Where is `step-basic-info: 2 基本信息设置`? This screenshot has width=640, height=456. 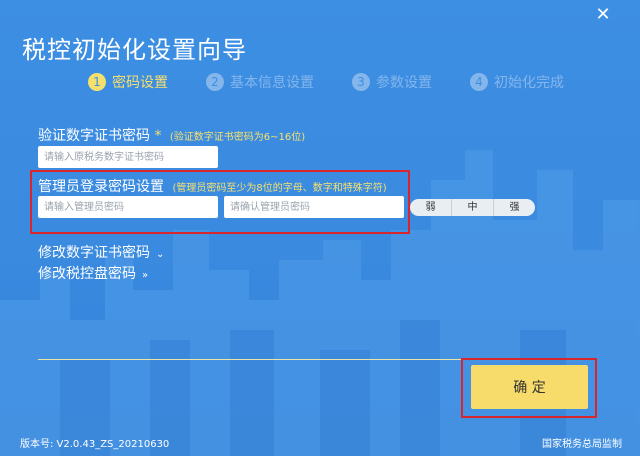 step-basic-info: 2 基本信息设置 is located at coordinates (260, 82).